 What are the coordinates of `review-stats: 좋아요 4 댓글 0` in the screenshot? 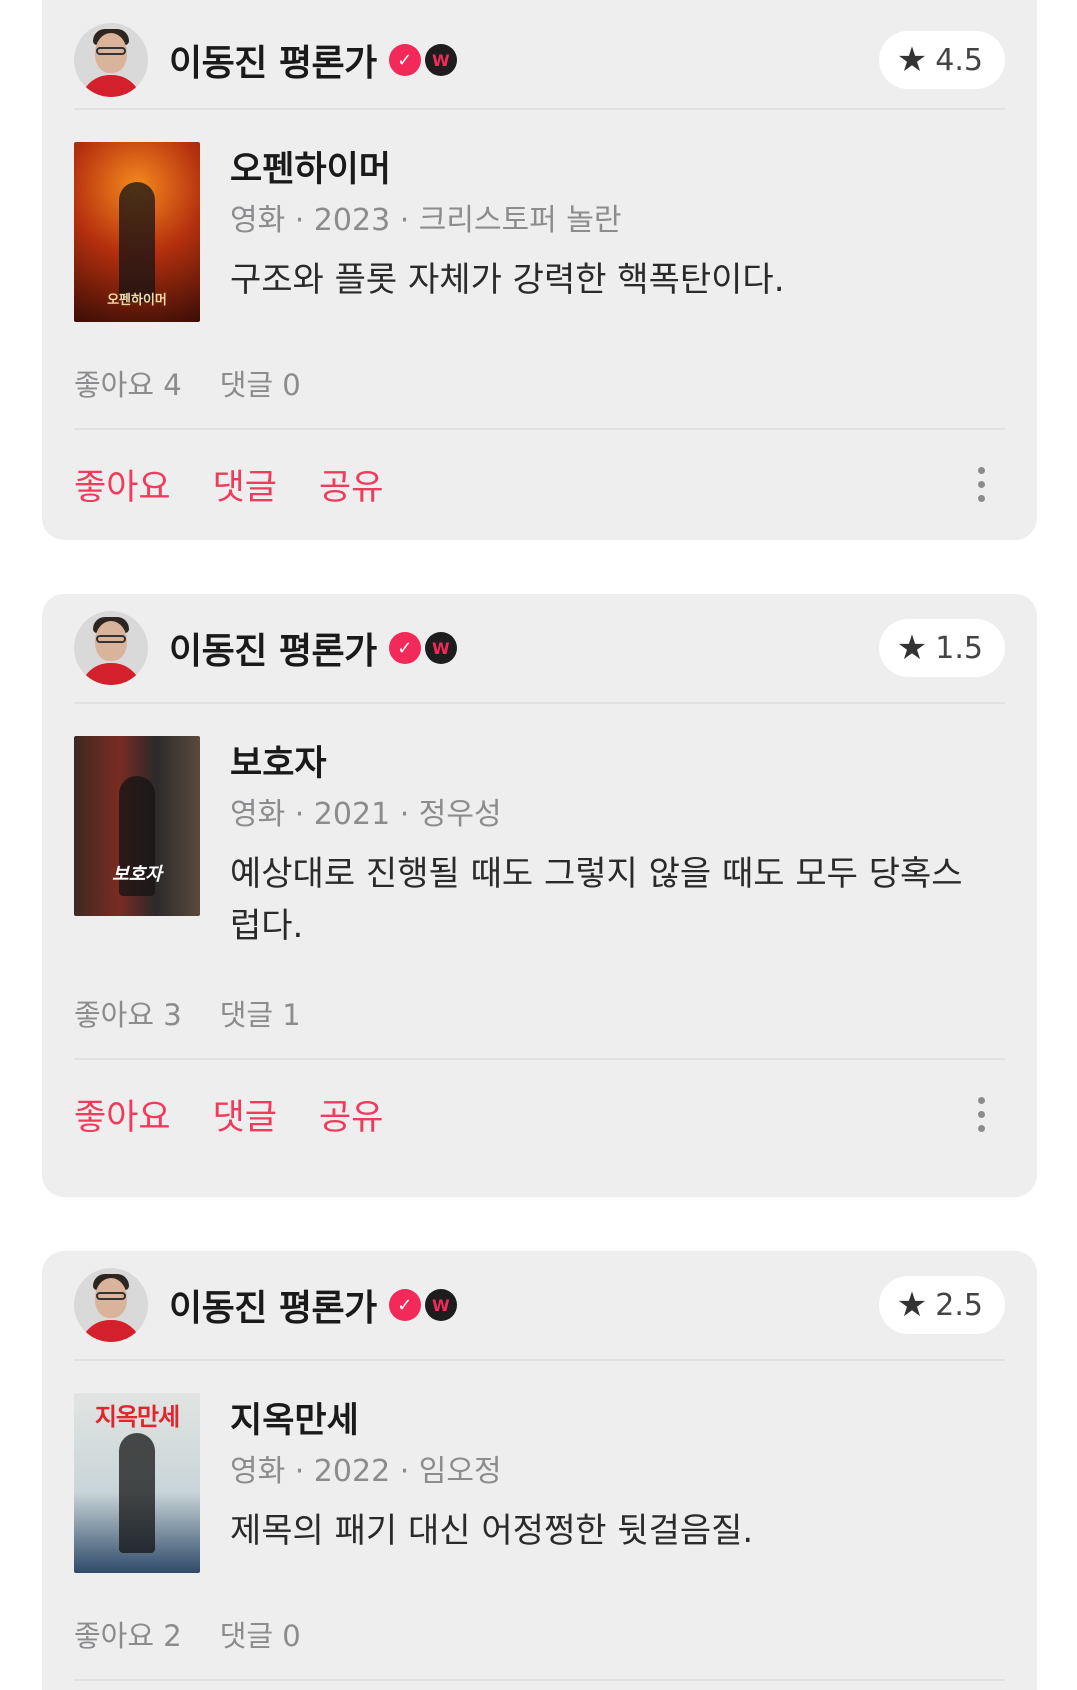 It's located at (539, 376).